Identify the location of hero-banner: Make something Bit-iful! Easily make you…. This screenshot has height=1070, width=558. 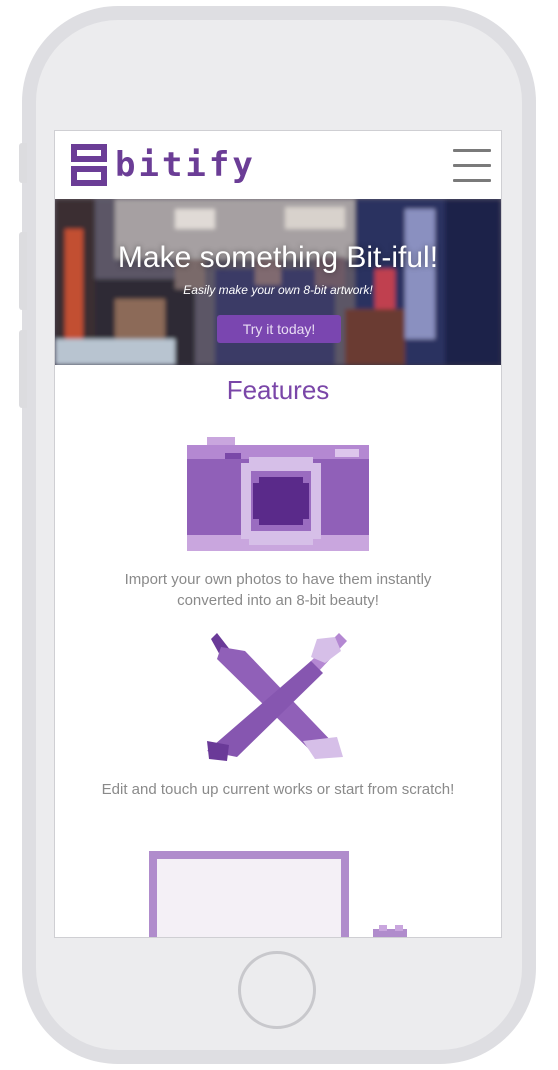
(278, 282).